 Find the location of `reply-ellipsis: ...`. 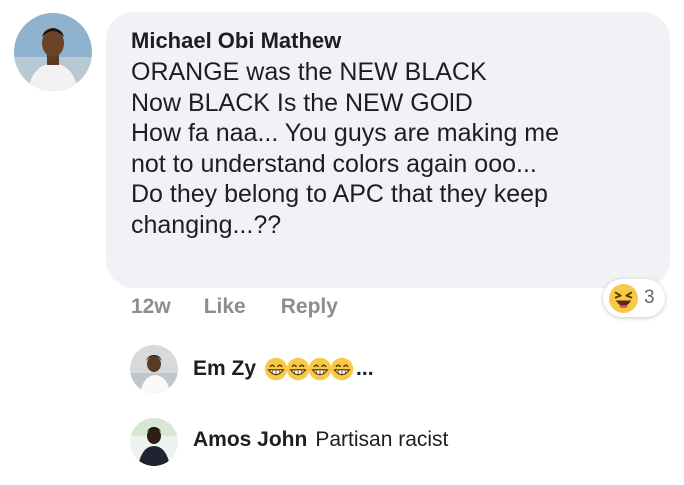

reply-ellipsis: ... is located at coordinates (365, 368).